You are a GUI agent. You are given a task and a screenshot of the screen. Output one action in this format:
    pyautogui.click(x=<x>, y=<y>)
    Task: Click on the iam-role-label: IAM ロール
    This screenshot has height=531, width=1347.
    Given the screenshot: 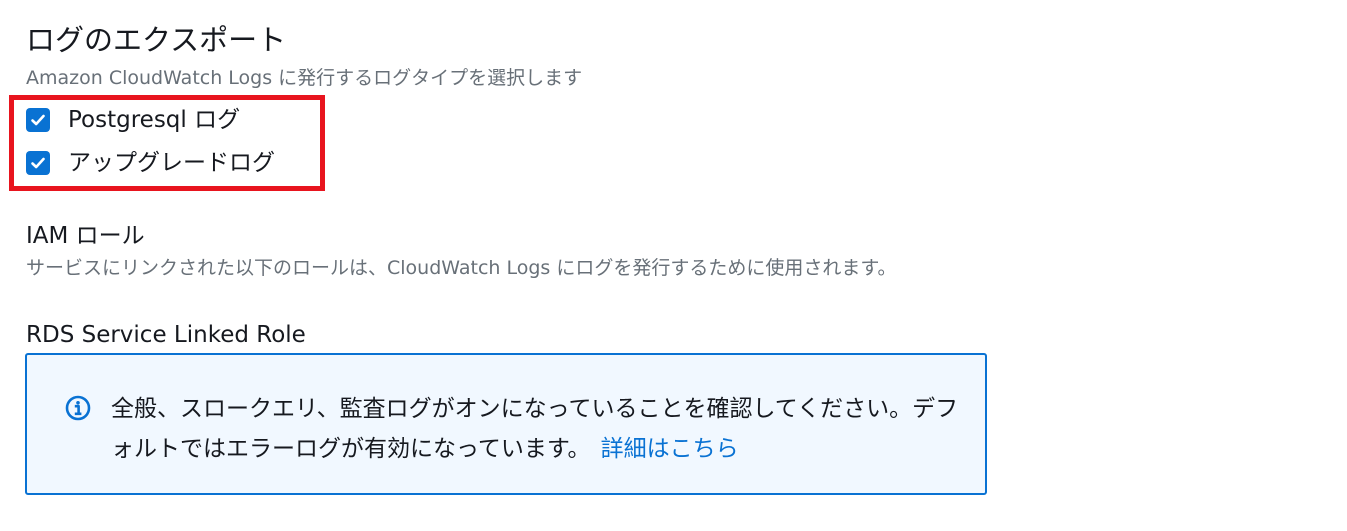 What is the action you would take?
    pyautogui.click(x=85, y=236)
    